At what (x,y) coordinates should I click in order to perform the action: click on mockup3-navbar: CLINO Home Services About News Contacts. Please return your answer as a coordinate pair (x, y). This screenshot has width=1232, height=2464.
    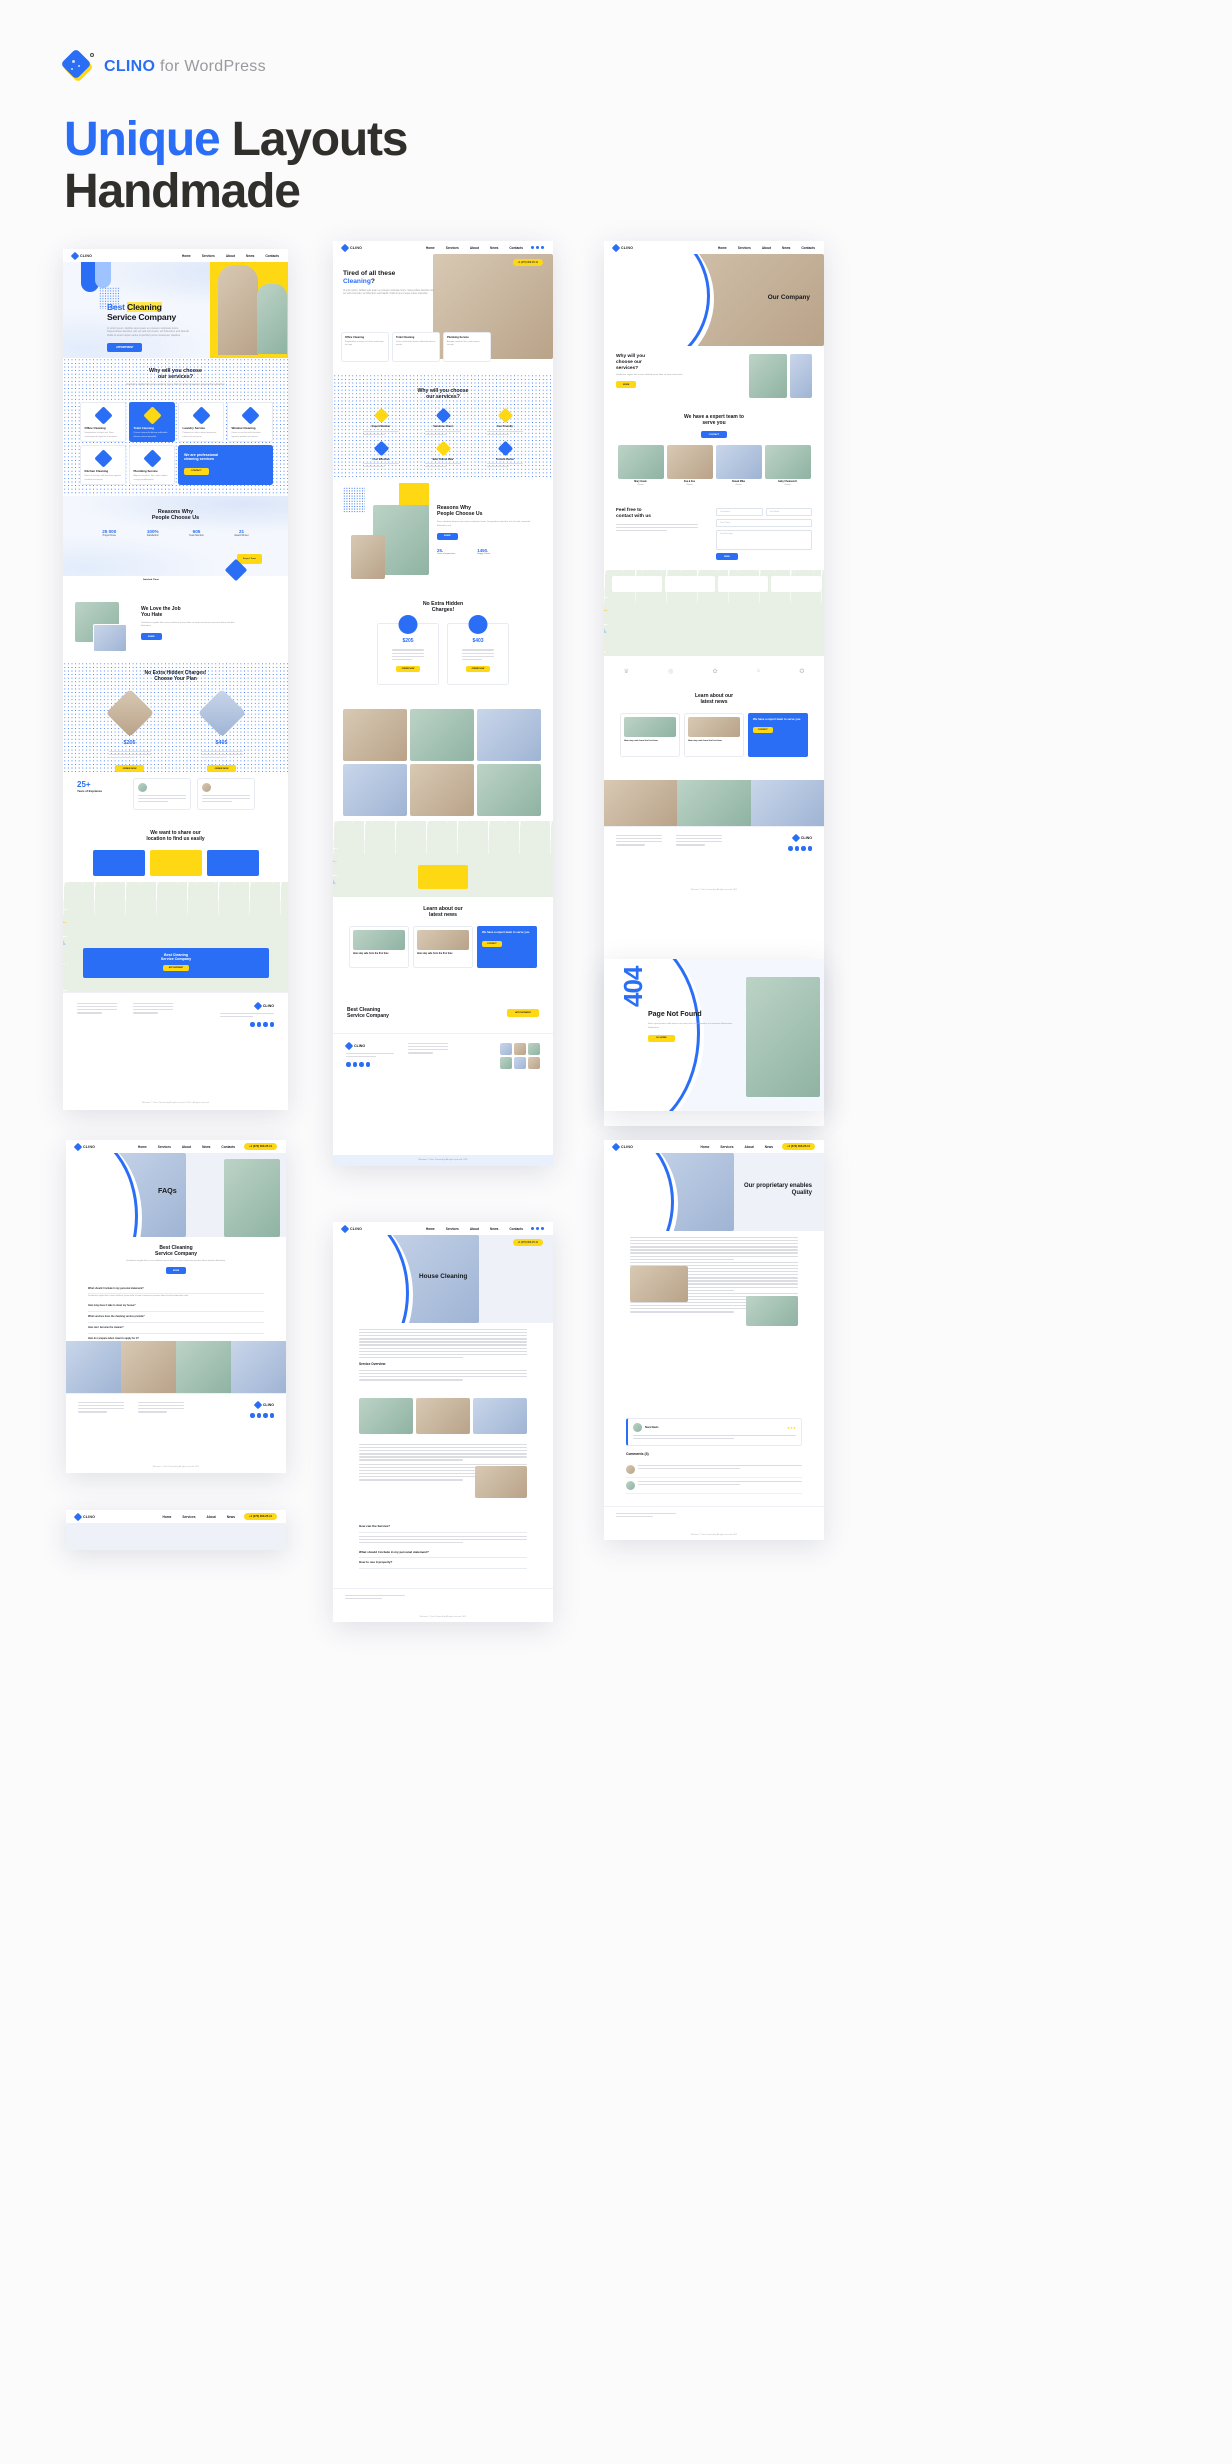
    Looking at the image, I should click on (714, 247).